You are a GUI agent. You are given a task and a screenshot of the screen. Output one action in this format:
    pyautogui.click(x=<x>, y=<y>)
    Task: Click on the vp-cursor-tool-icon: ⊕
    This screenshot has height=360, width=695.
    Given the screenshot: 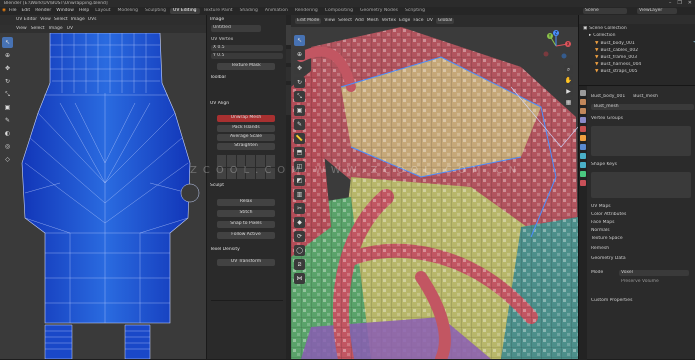 What is the action you would take?
    pyautogui.click(x=299, y=54)
    